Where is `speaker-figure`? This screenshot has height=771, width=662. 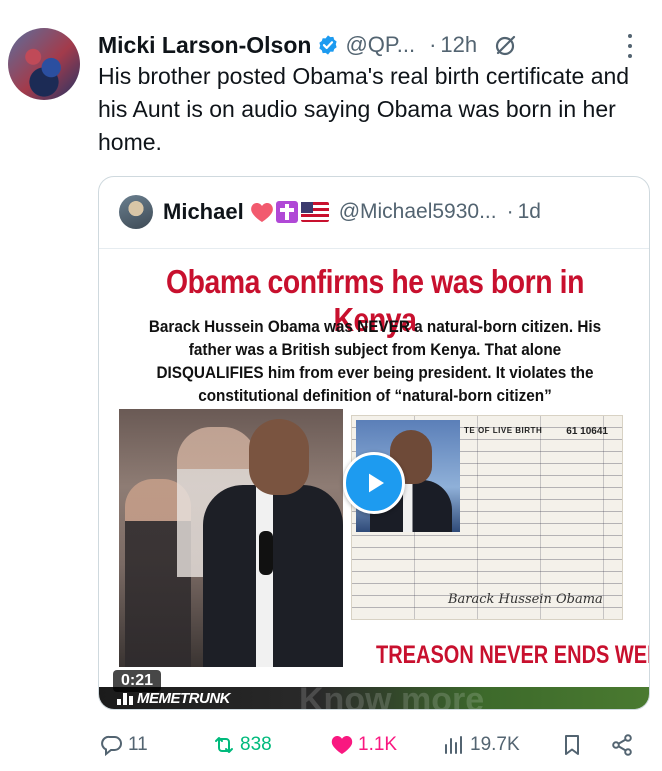
speaker-figure is located at coordinates (273, 576).